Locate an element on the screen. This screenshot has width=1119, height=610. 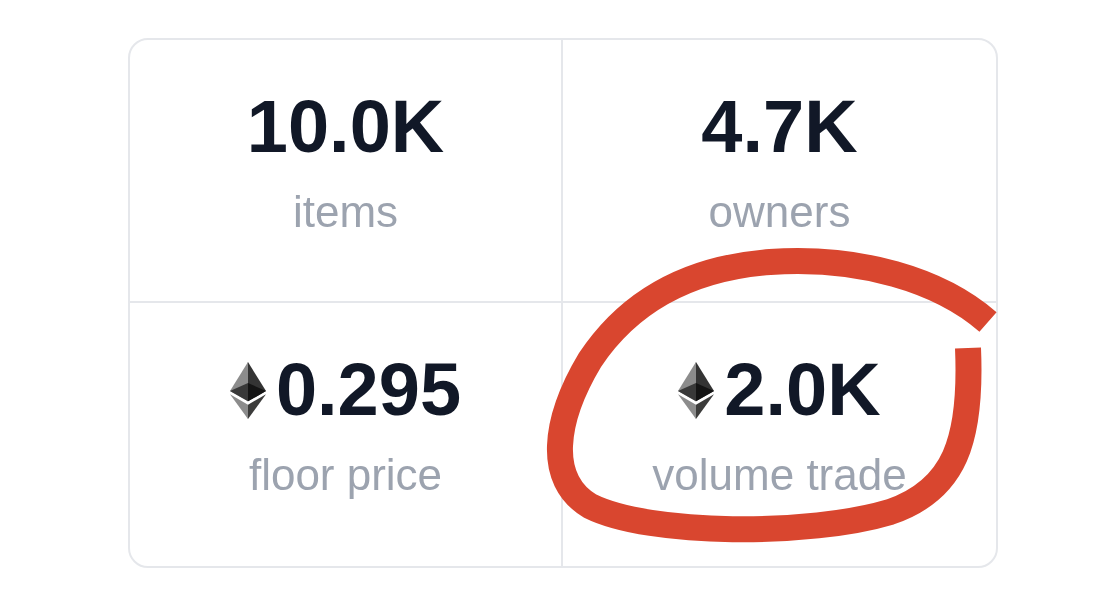
stat-value: 0.295 is located at coordinates (368, 390).